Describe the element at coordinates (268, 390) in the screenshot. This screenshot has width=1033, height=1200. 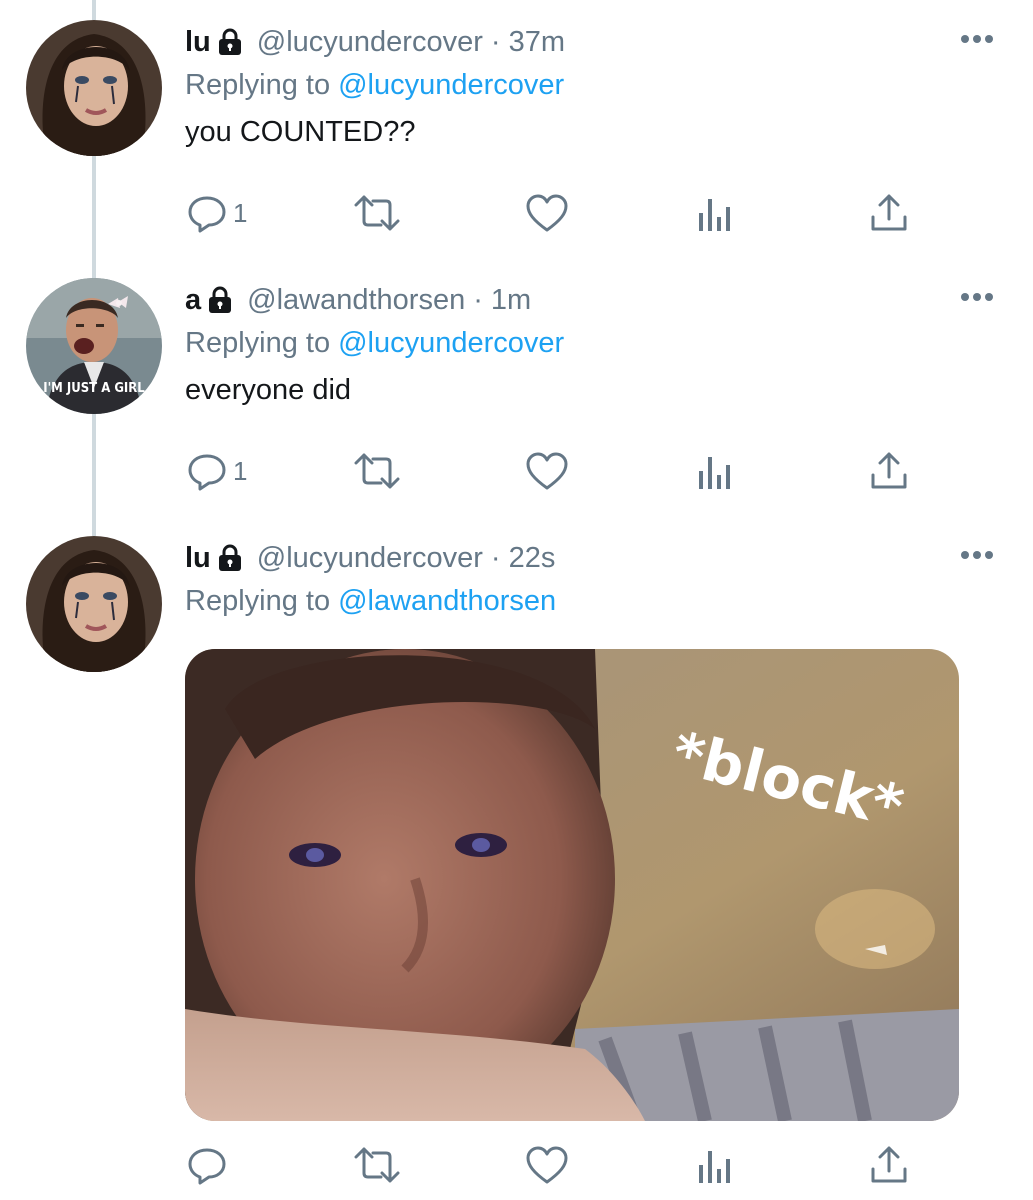
I see `tweet-text: everyone did` at that location.